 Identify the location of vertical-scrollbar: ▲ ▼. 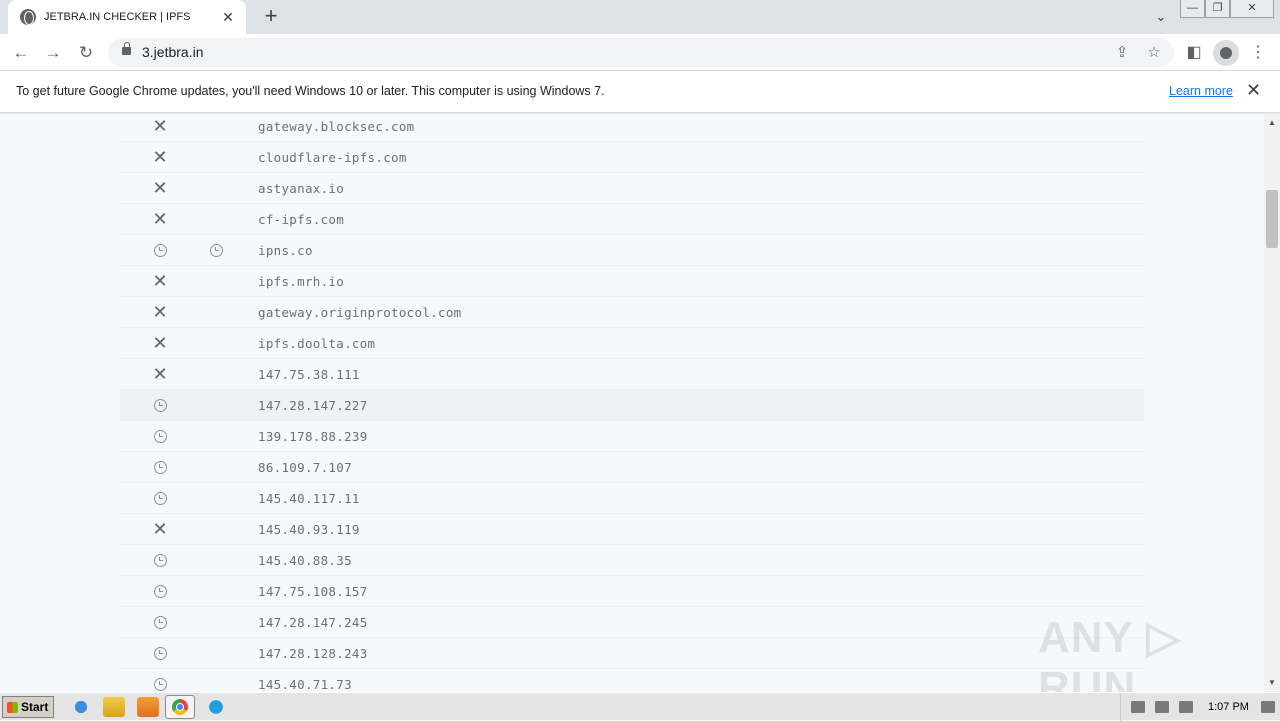
(1272, 403).